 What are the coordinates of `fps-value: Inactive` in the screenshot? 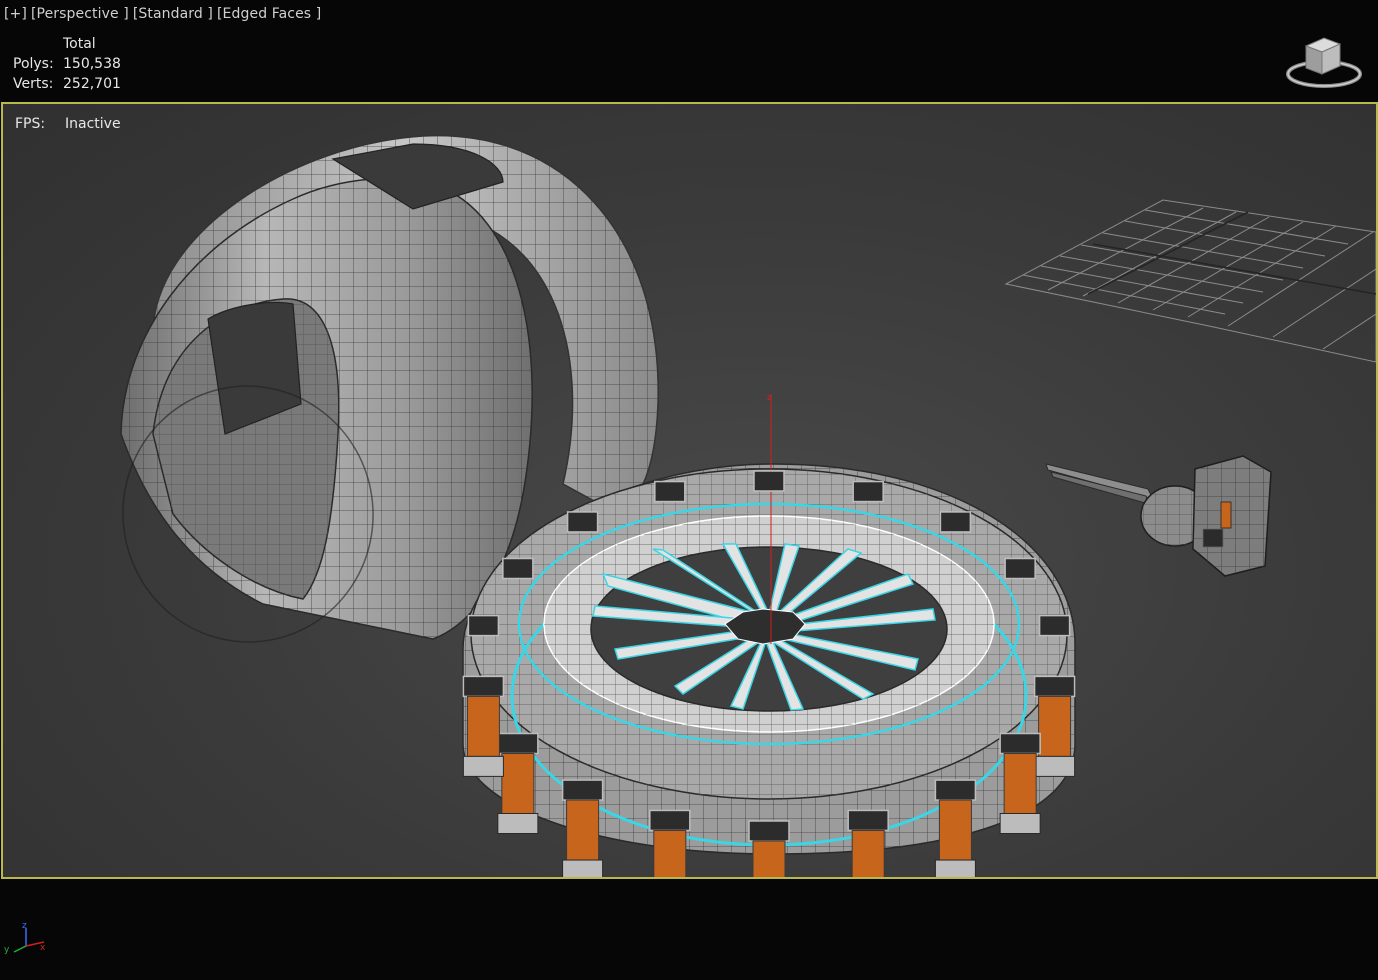 It's located at (93, 124).